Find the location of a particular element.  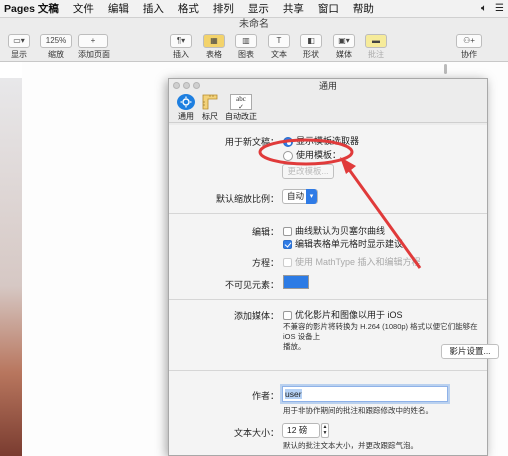

author-note: 用于非协作期间的批注和跟踪修改中的姓名。 is located at coordinates (358, 410).